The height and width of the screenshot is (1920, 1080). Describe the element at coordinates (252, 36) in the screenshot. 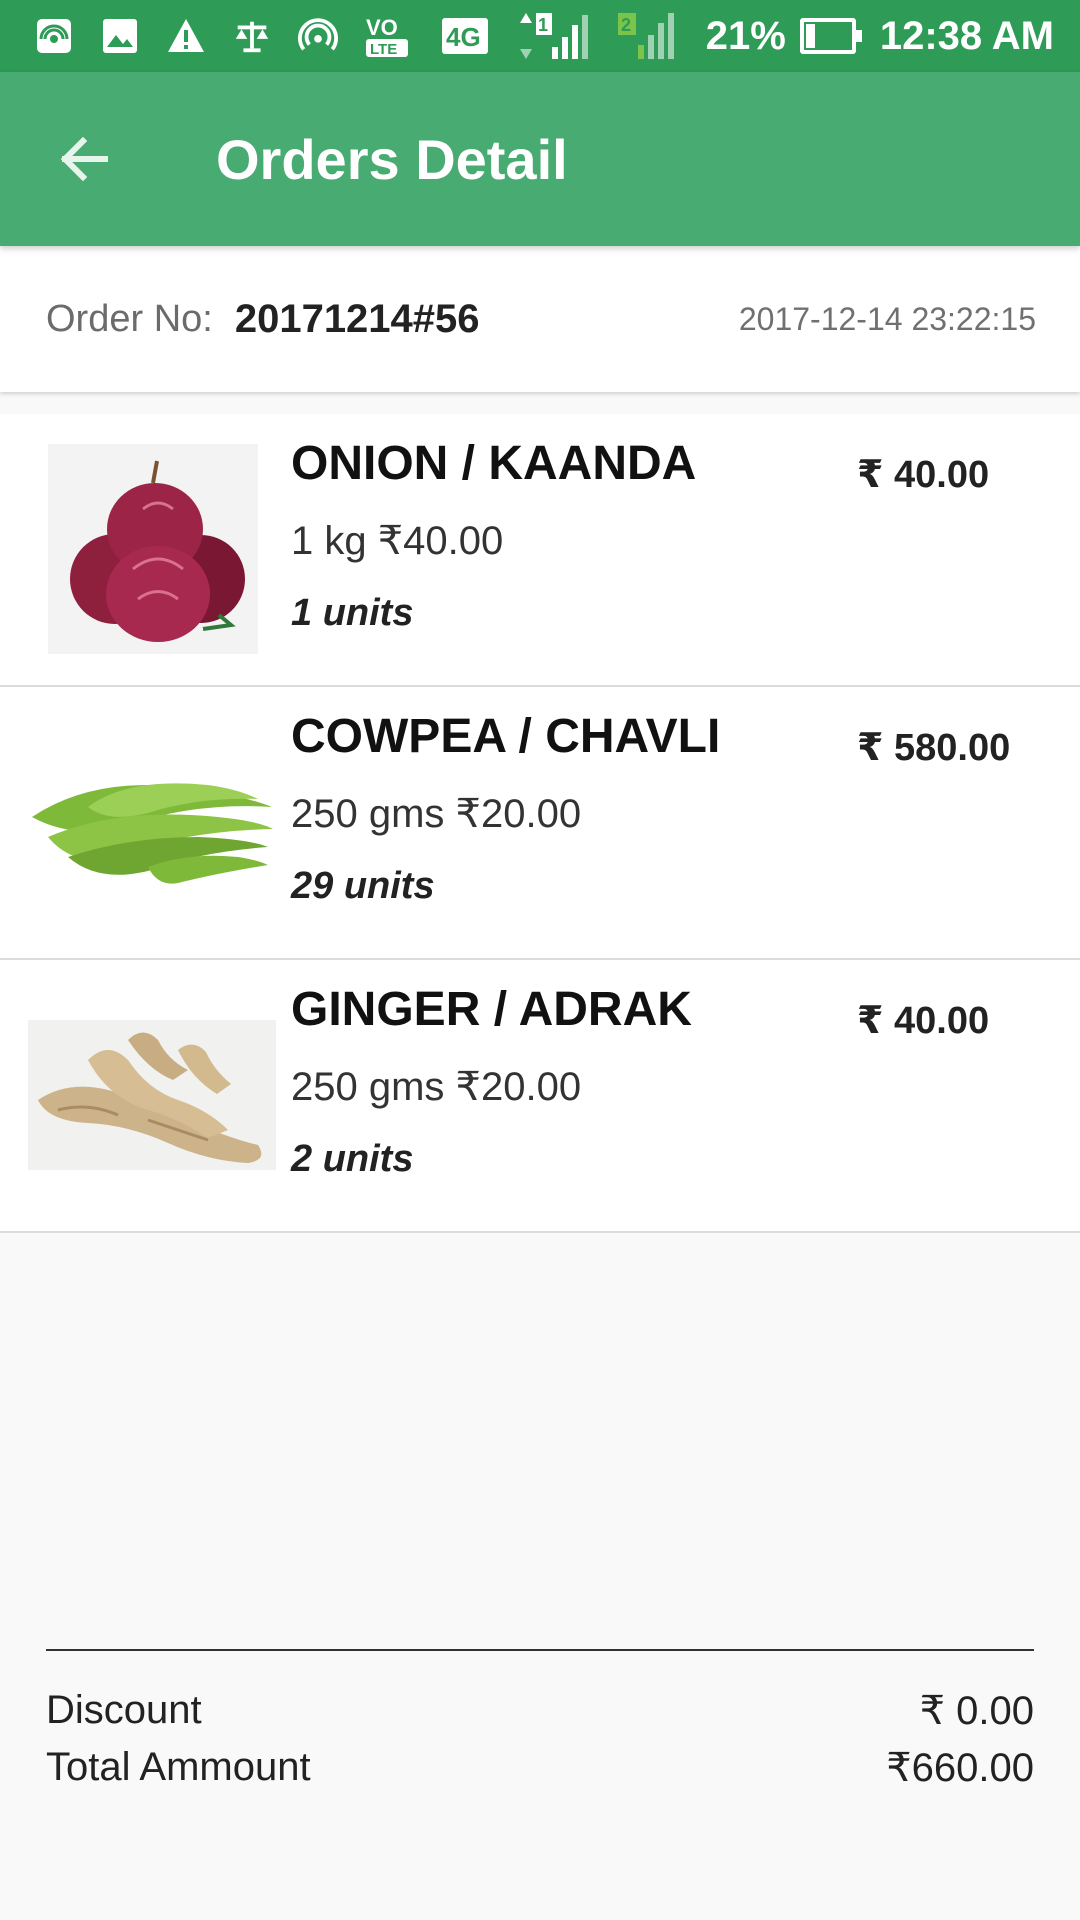

I see `scale-icon` at that location.